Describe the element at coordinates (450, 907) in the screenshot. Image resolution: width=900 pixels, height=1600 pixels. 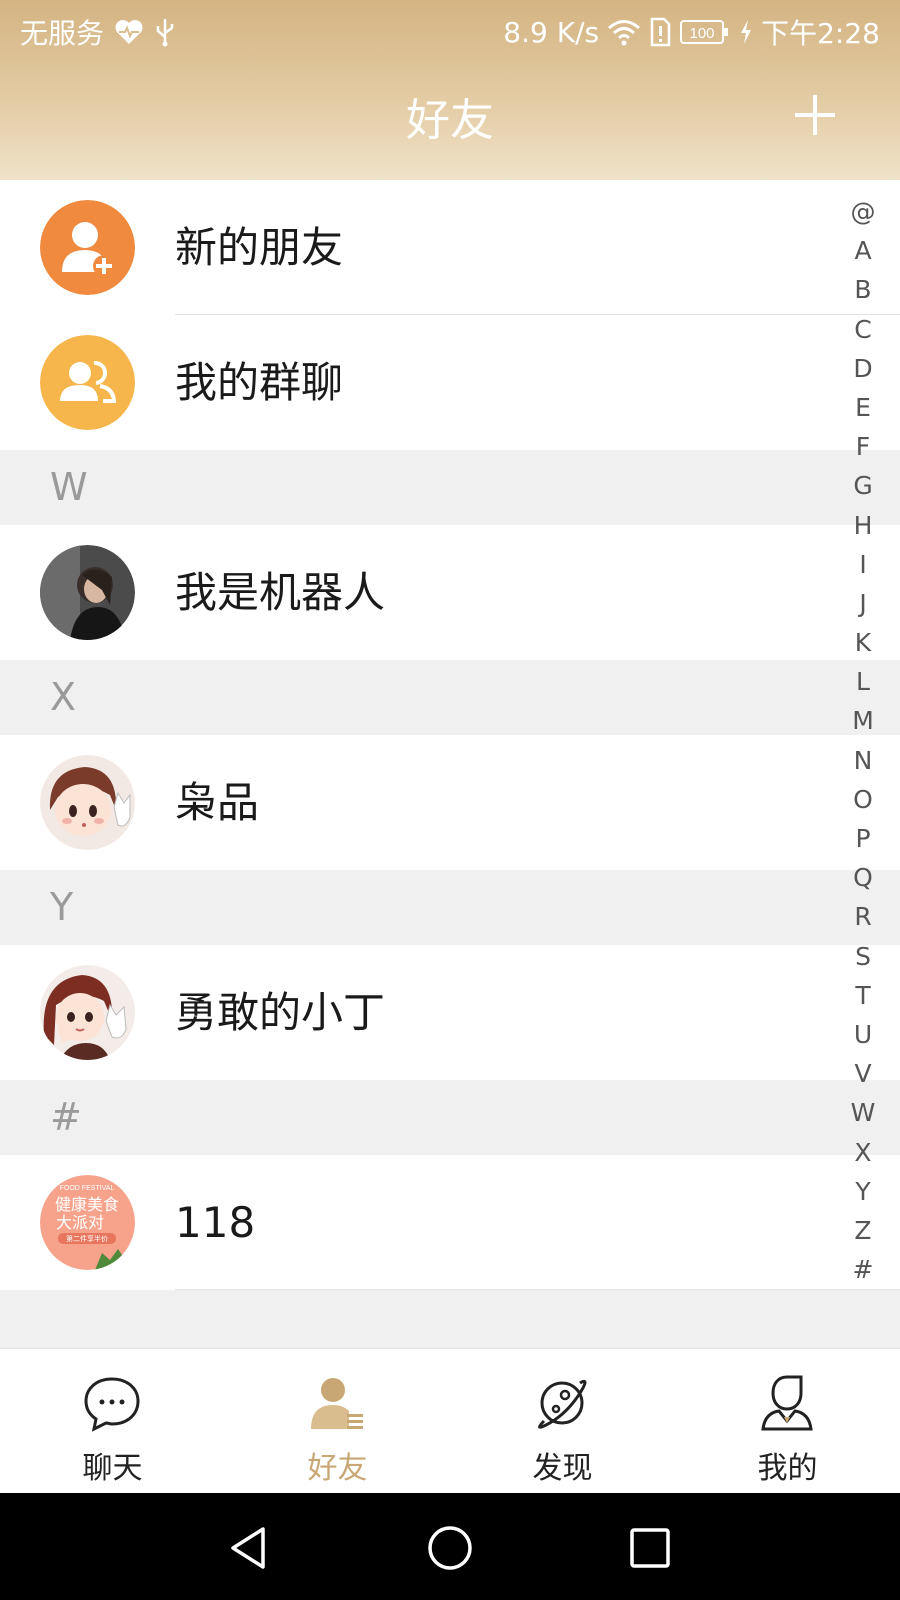
I see `section-header-y: Y` at that location.